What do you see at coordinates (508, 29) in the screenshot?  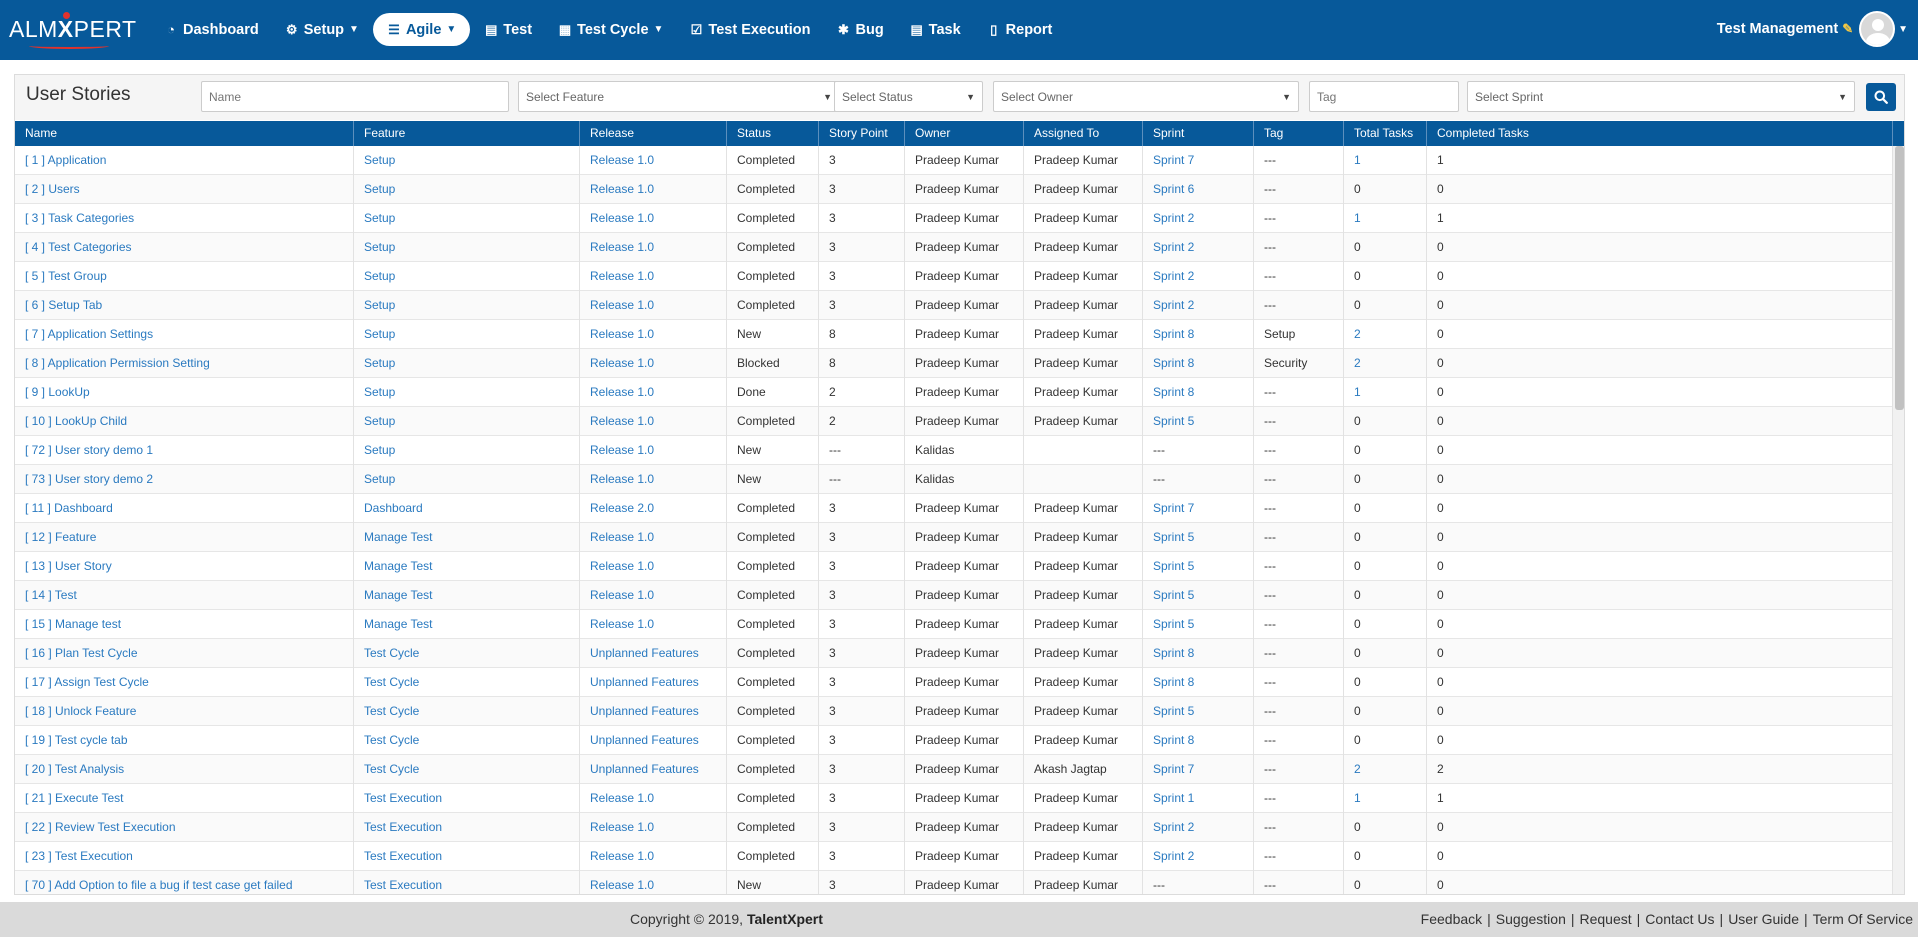 I see `nav-item-test: ▤ Test` at bounding box center [508, 29].